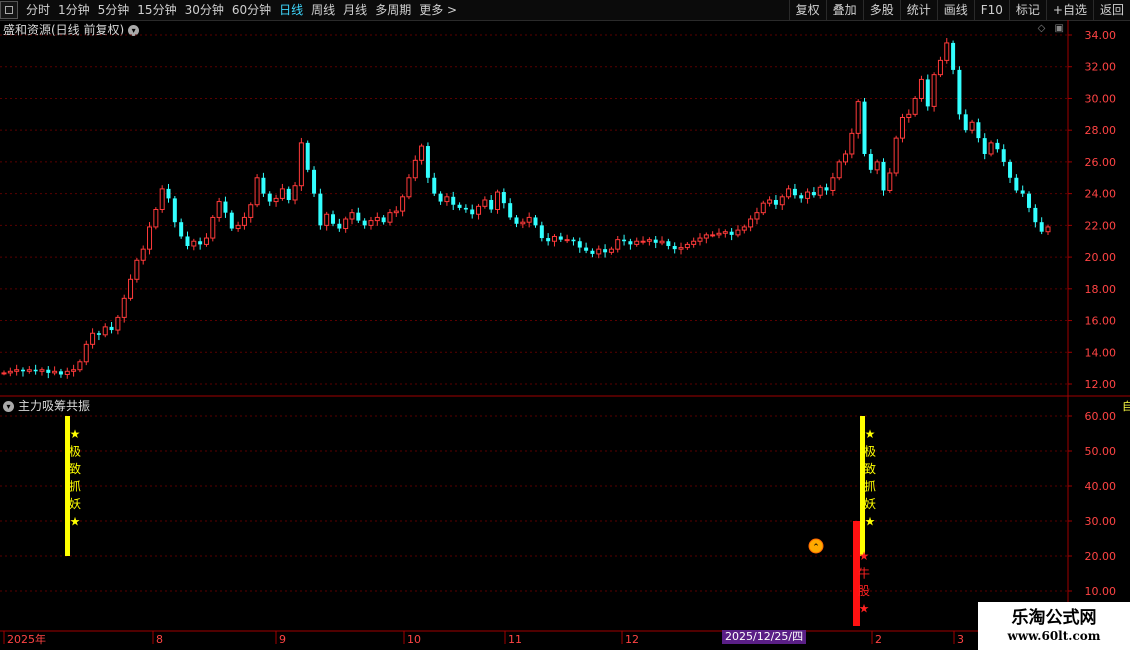  Describe the element at coordinates (870, 504) in the screenshot. I see `signal-char: 妖` at that location.